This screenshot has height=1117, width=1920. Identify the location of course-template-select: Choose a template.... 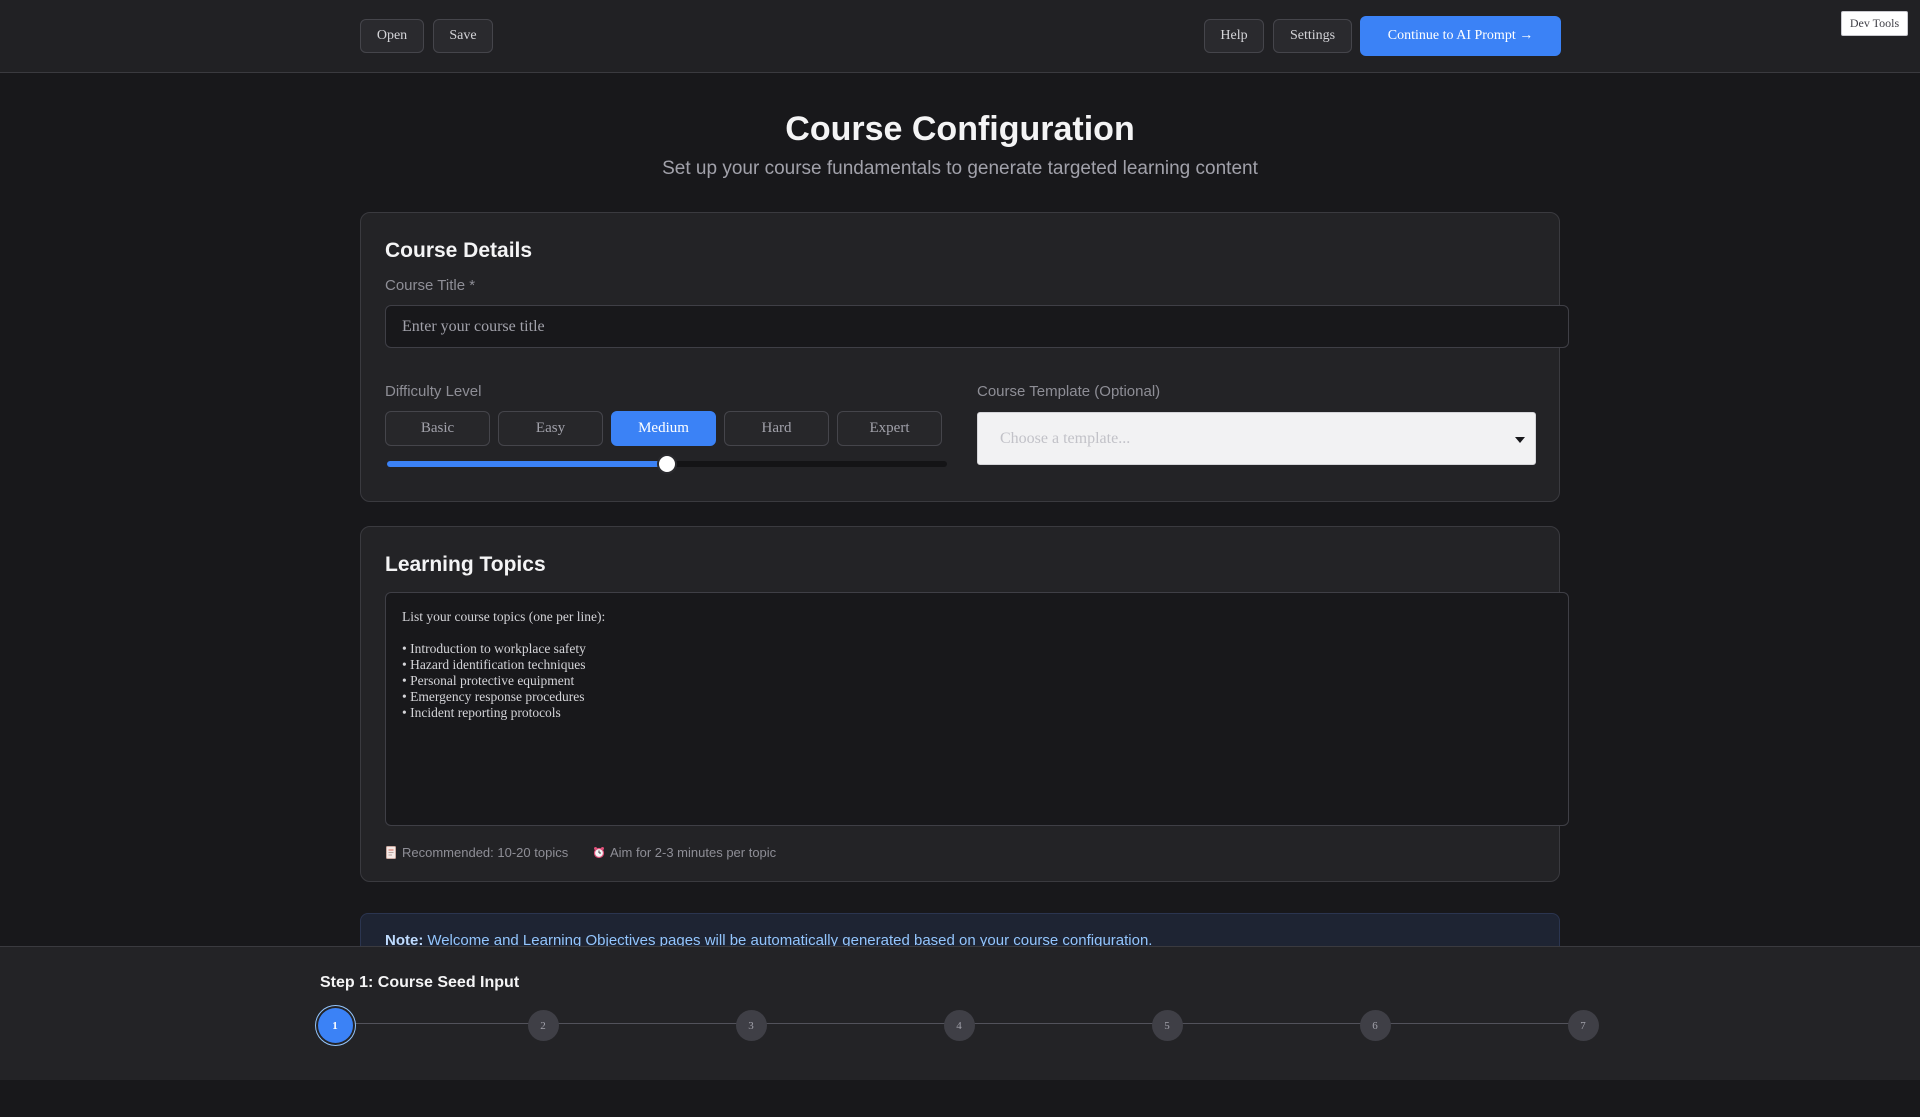
(1256, 438).